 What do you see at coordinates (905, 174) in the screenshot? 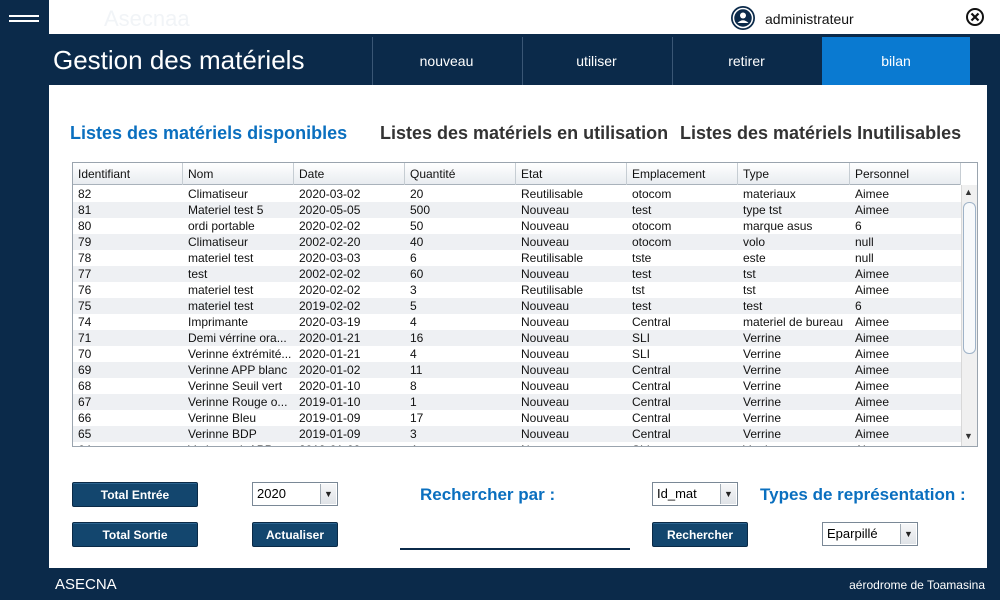
I see `column-header-personnel: Personnel` at bounding box center [905, 174].